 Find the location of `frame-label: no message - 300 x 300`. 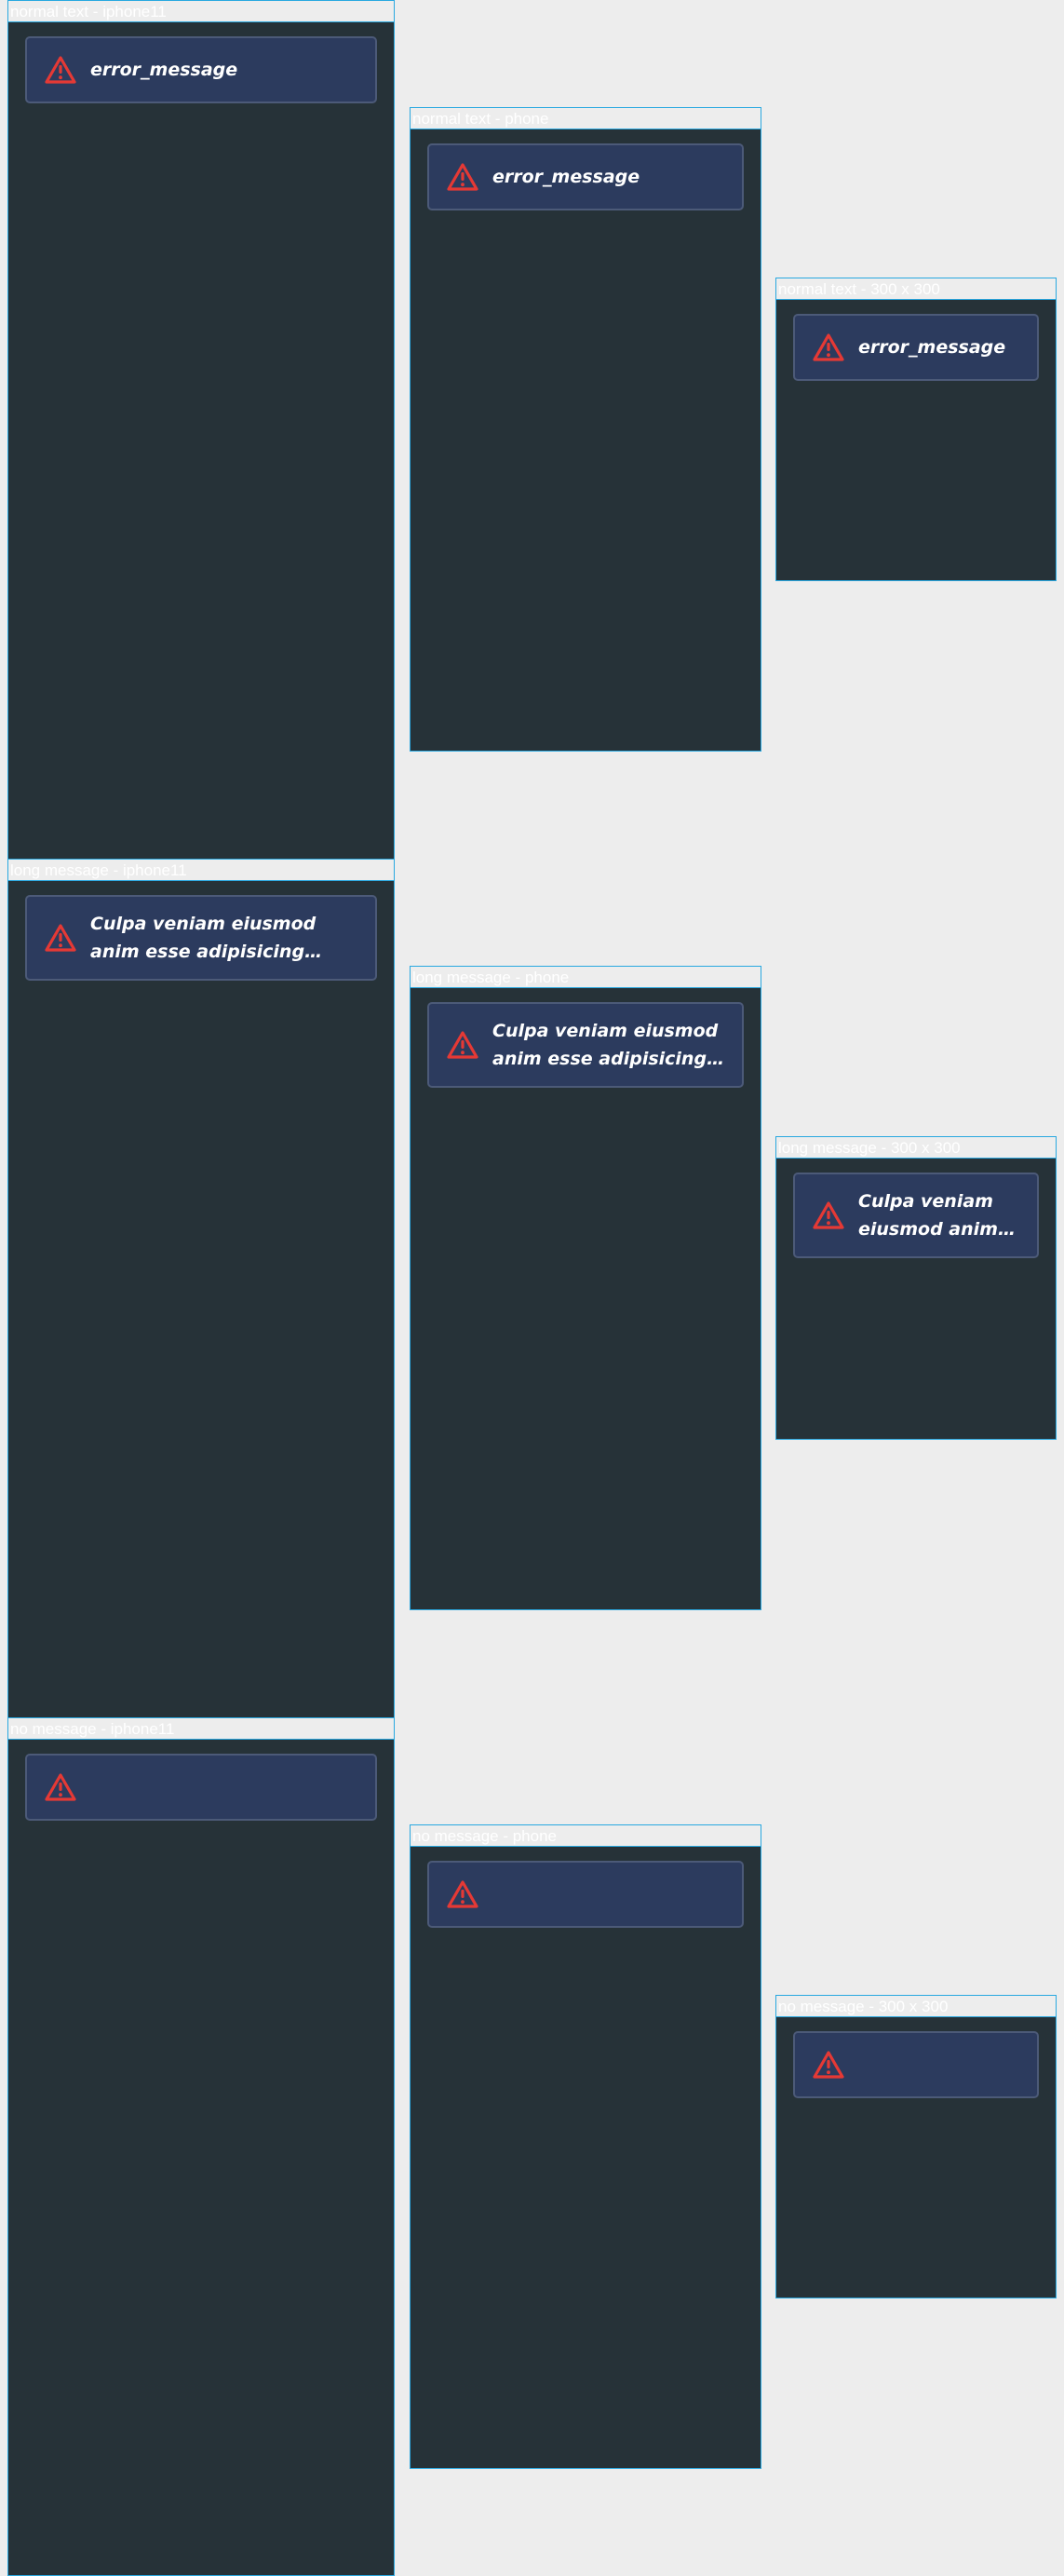

frame-label: no message - 300 x 300 is located at coordinates (916, 2006).